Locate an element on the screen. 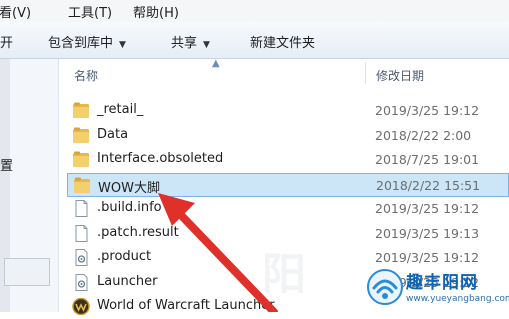 This screenshot has width=509, height=319. file-name: Data is located at coordinates (113, 134).